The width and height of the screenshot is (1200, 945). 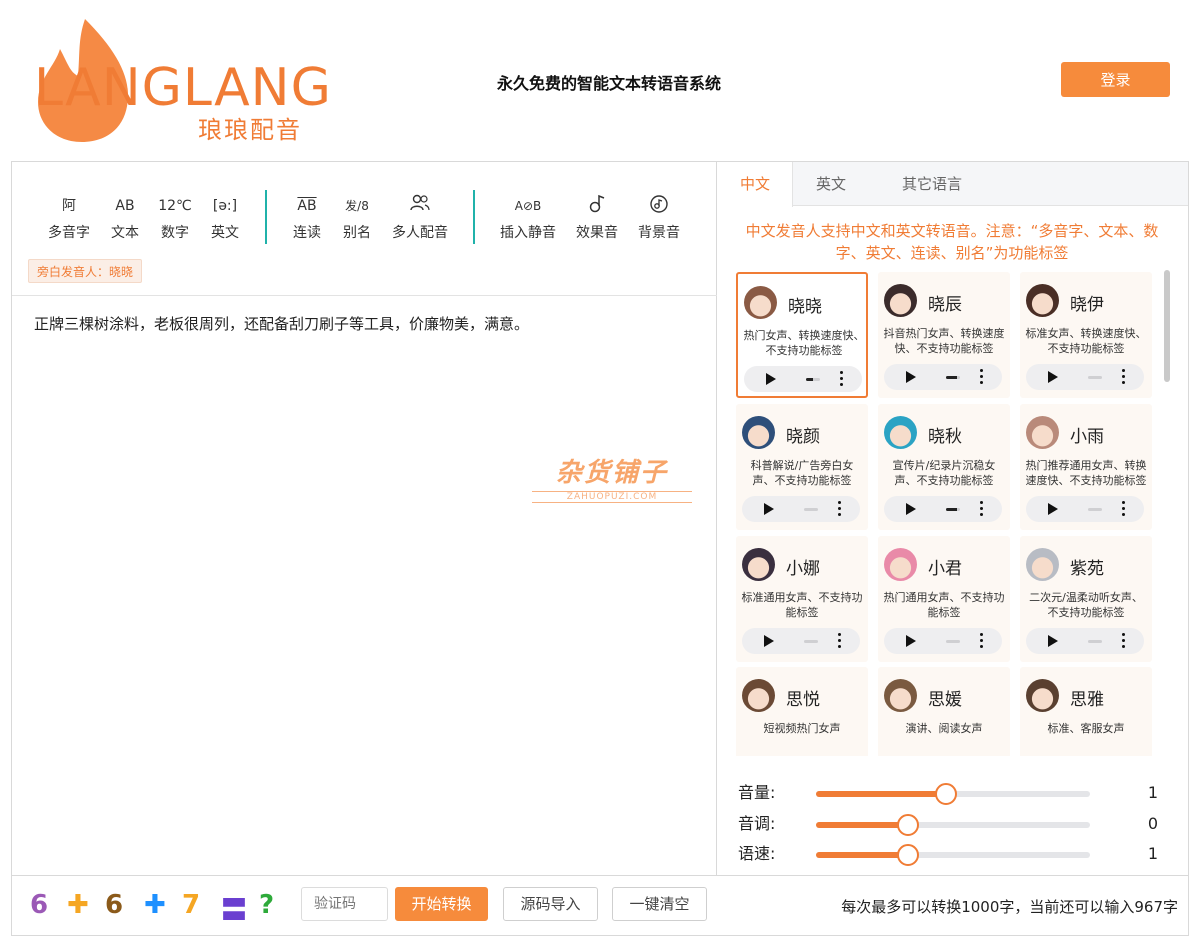 I want to click on voice-card: 小雨 热门推荐通用女声、转换速度快、不支持功能标签, so click(x=1086, y=467).